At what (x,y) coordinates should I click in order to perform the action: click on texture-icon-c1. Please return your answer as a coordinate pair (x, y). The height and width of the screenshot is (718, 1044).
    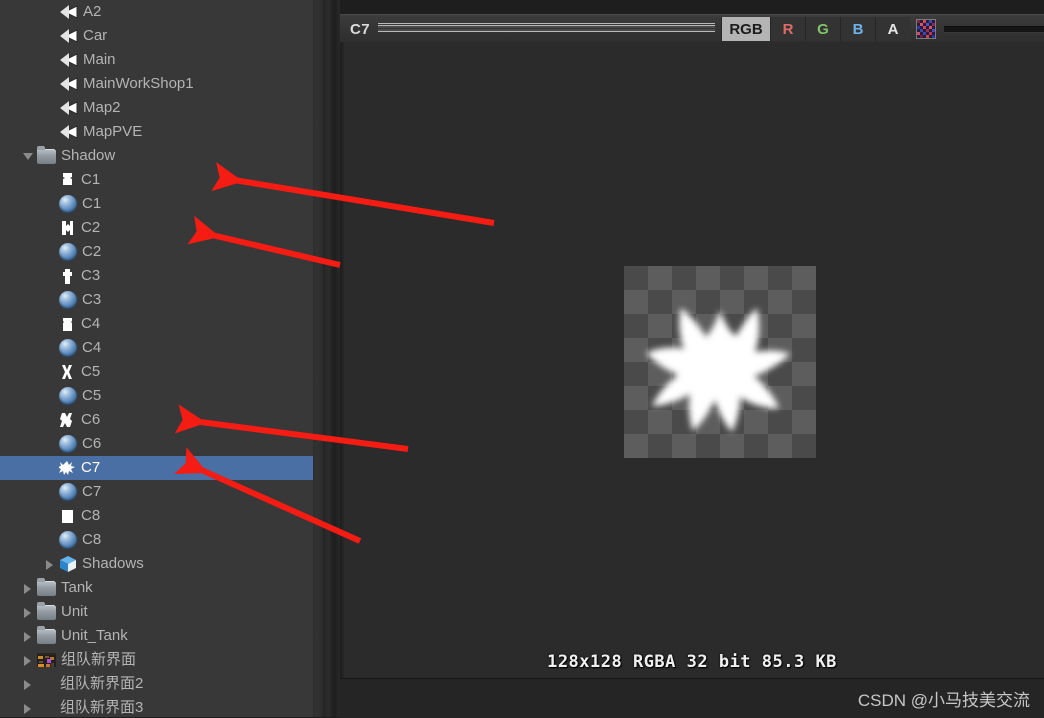
    Looking at the image, I should click on (67, 180).